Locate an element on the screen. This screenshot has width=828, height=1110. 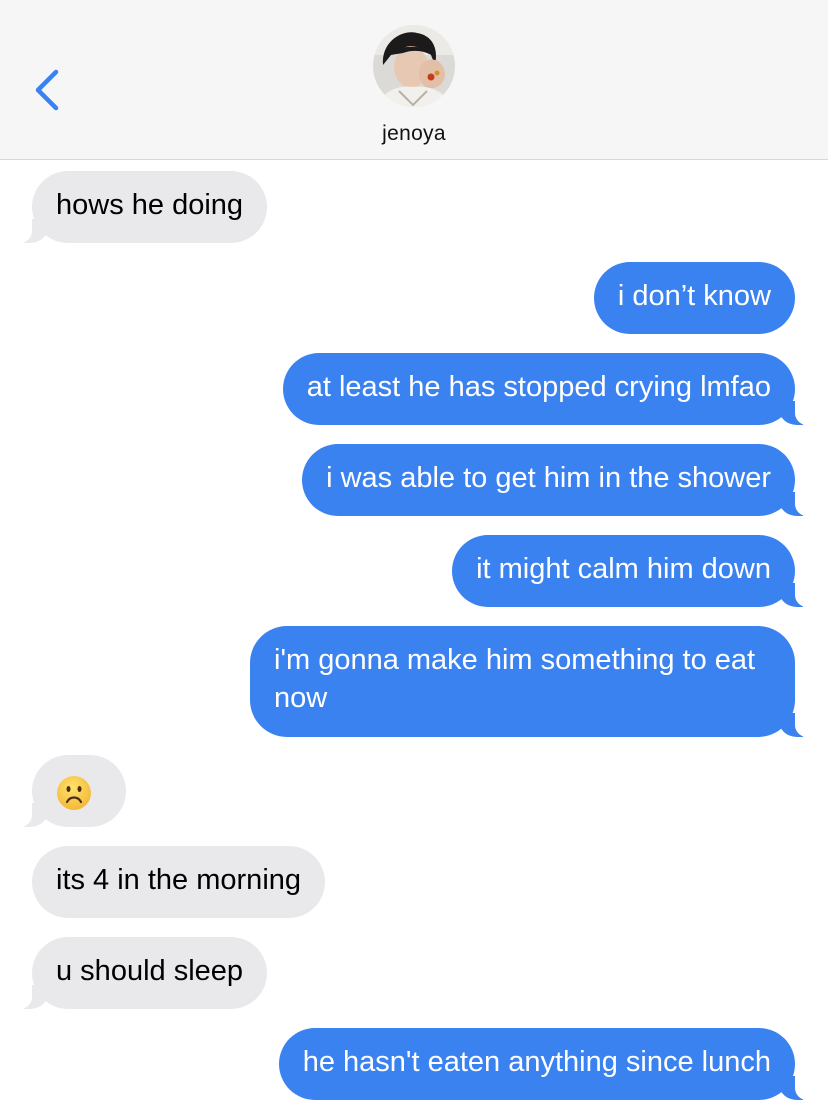
message-text: hows he doing is located at coordinates (150, 205).